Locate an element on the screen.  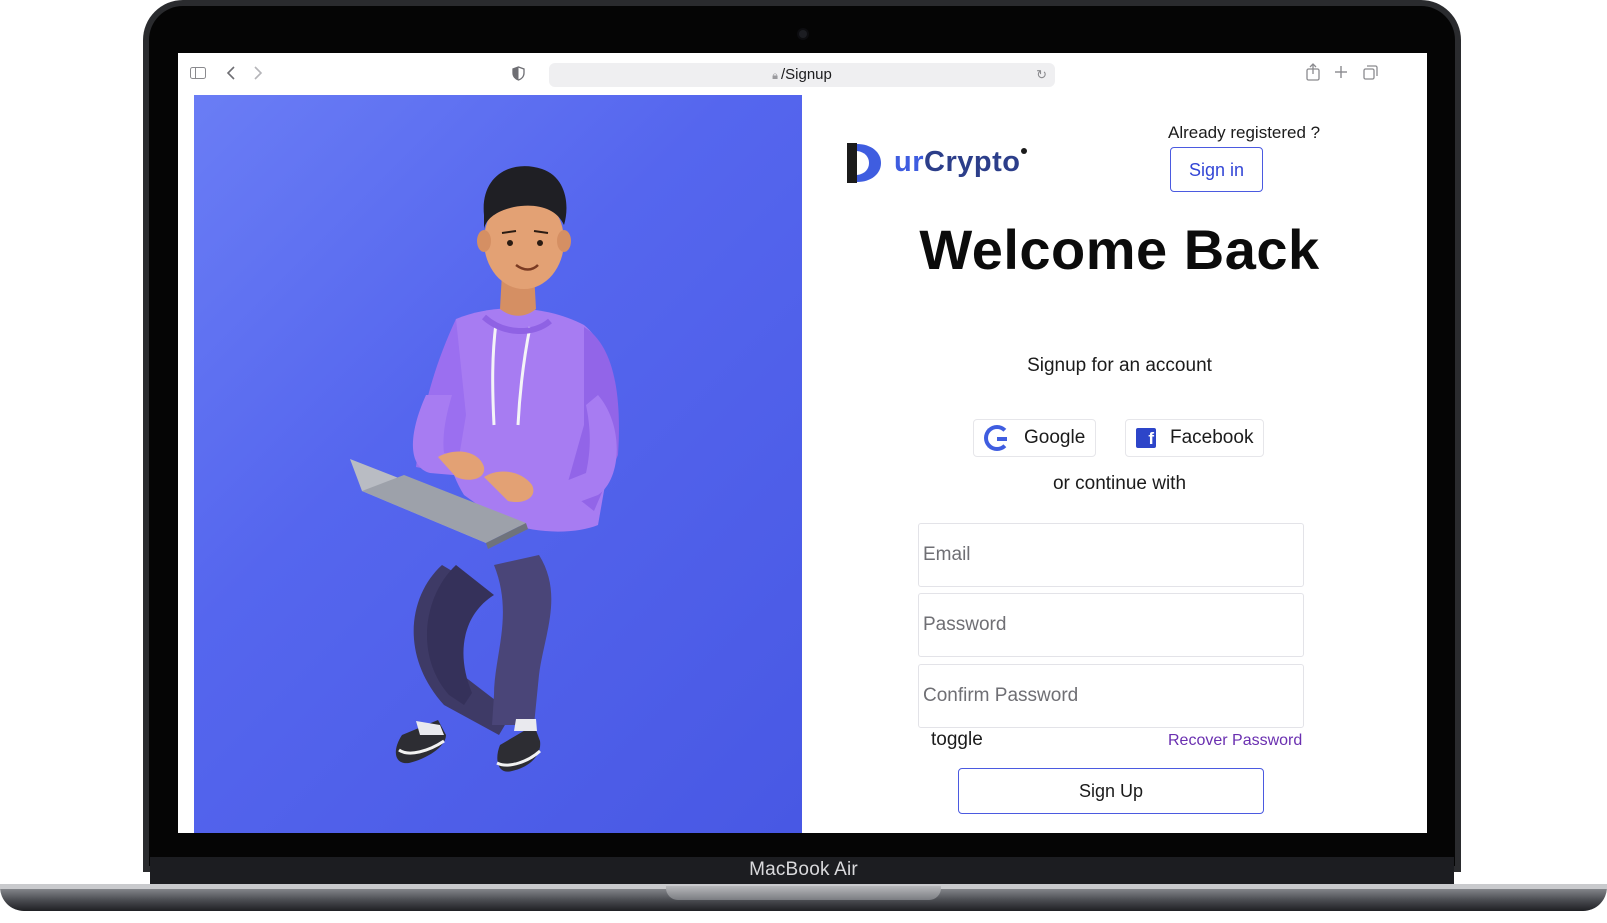
lock-icon: 🔒︎ is located at coordinates (775, 76).